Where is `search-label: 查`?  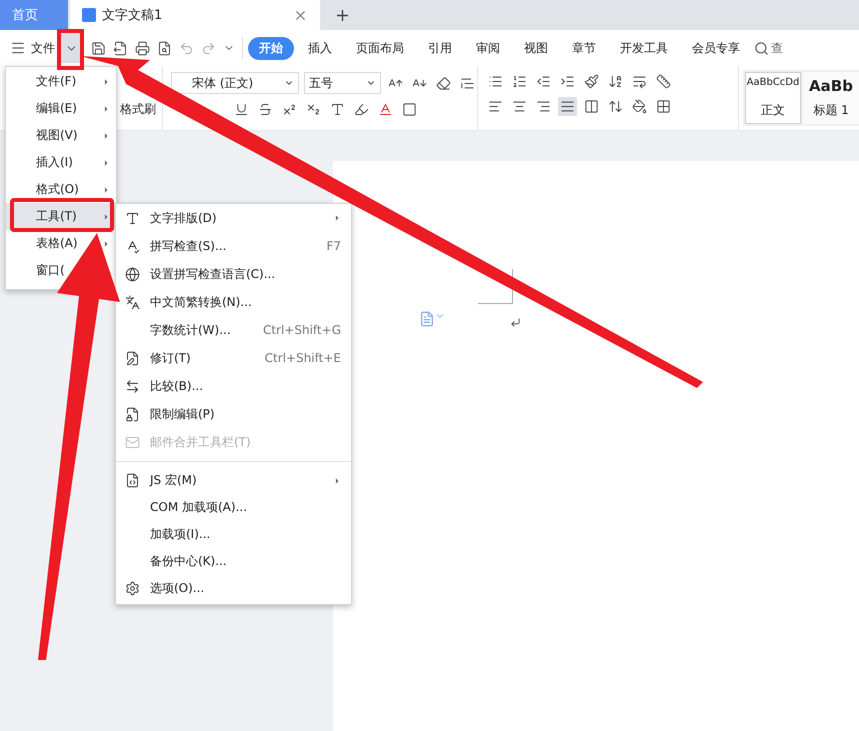 search-label: 查 is located at coordinates (777, 48).